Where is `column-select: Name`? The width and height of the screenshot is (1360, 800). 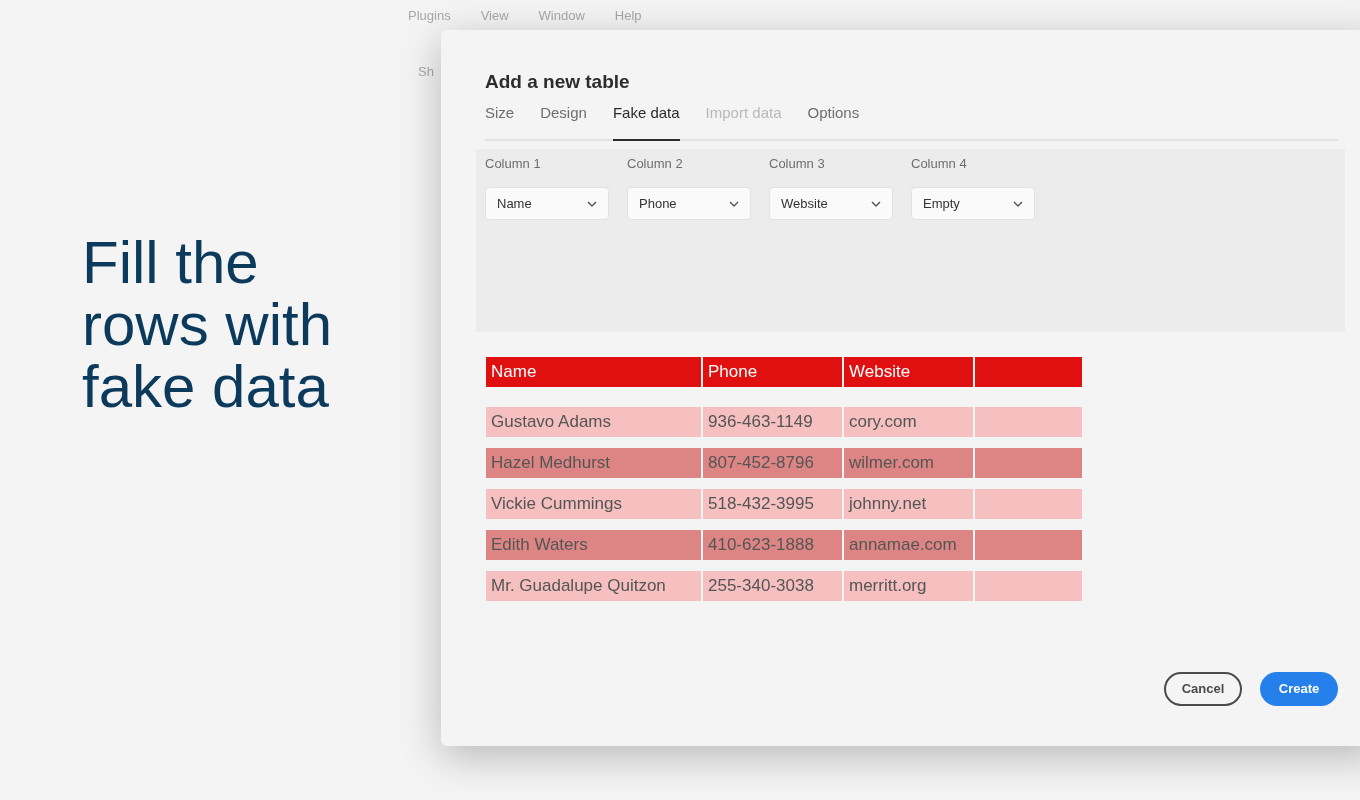 column-select: Name is located at coordinates (547, 203).